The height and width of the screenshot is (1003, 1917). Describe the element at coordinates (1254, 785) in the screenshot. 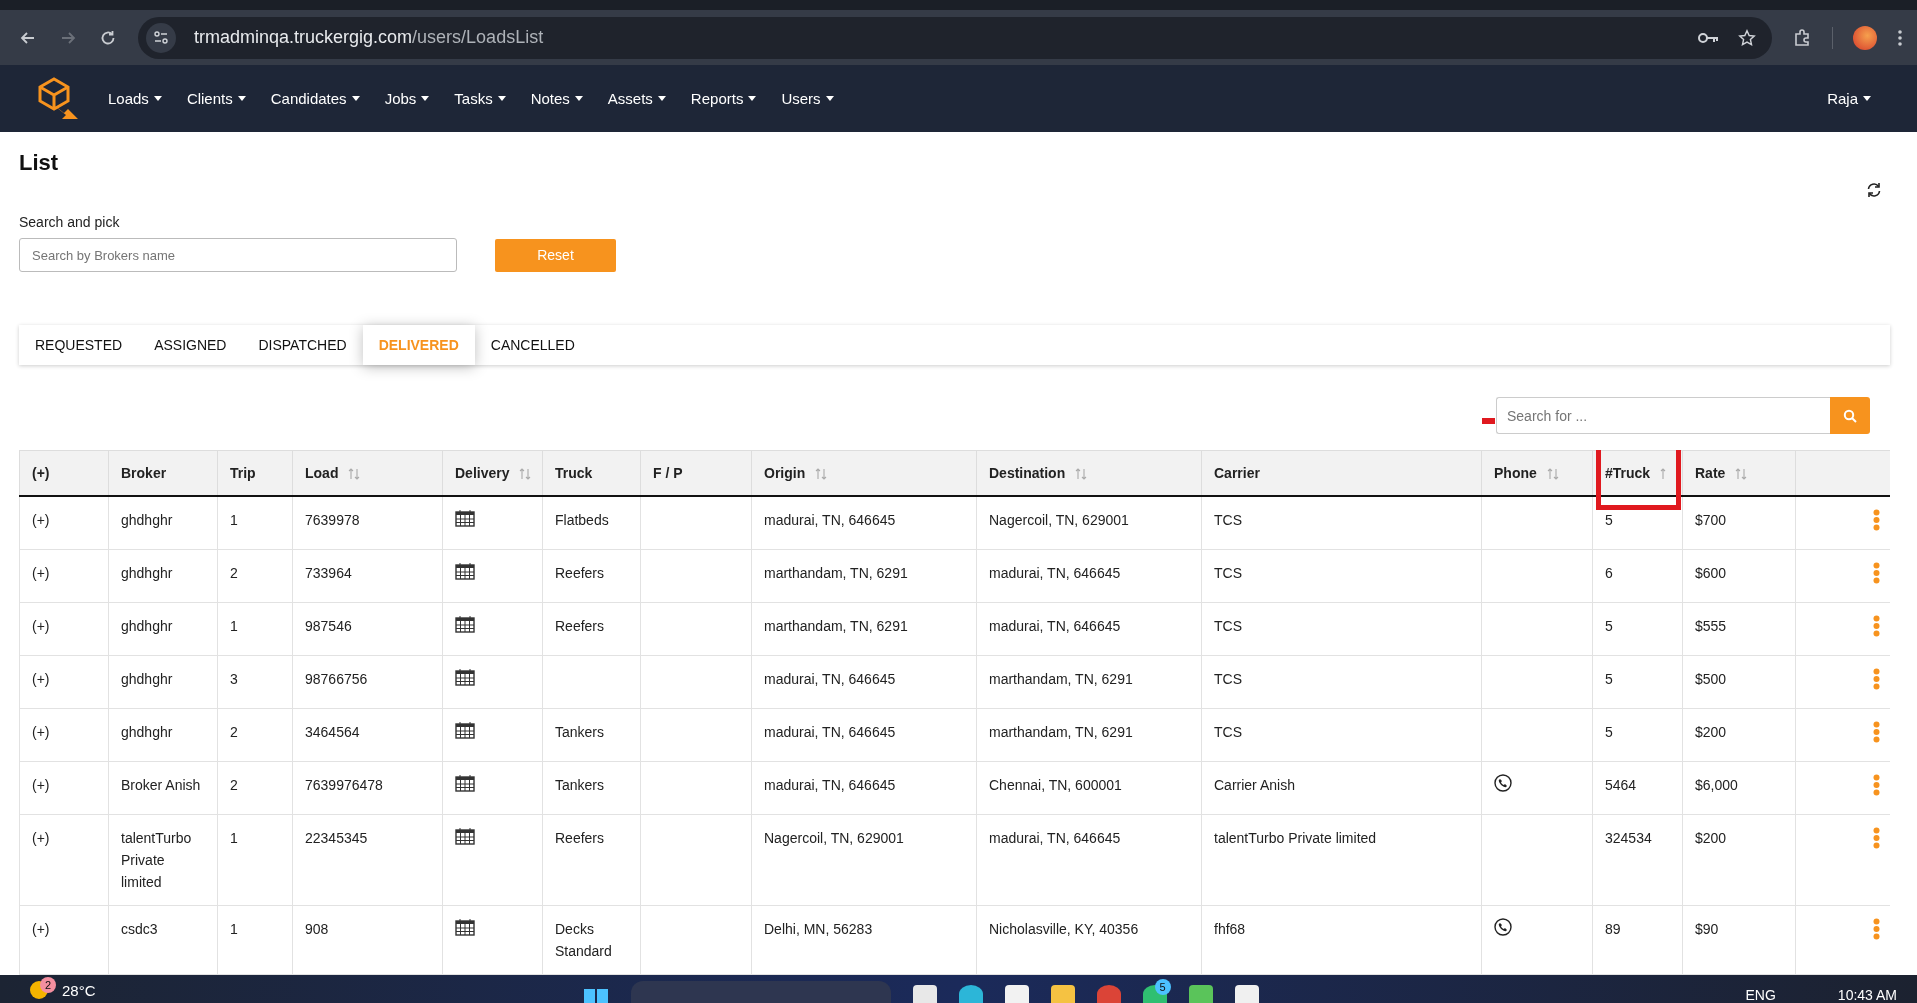

I see `cell-carrier: Carrier Anish` at that location.